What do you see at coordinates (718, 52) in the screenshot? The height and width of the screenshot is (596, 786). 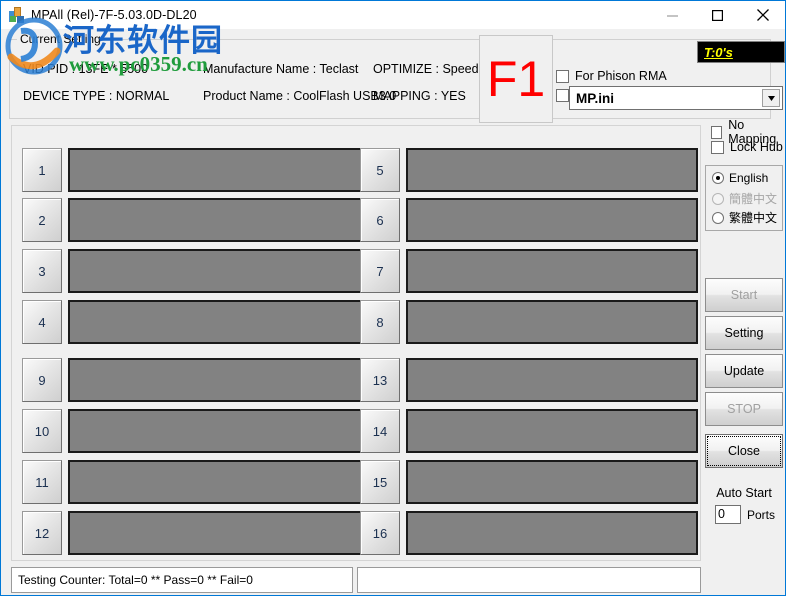 I see `timer-value: T:0's` at bounding box center [718, 52].